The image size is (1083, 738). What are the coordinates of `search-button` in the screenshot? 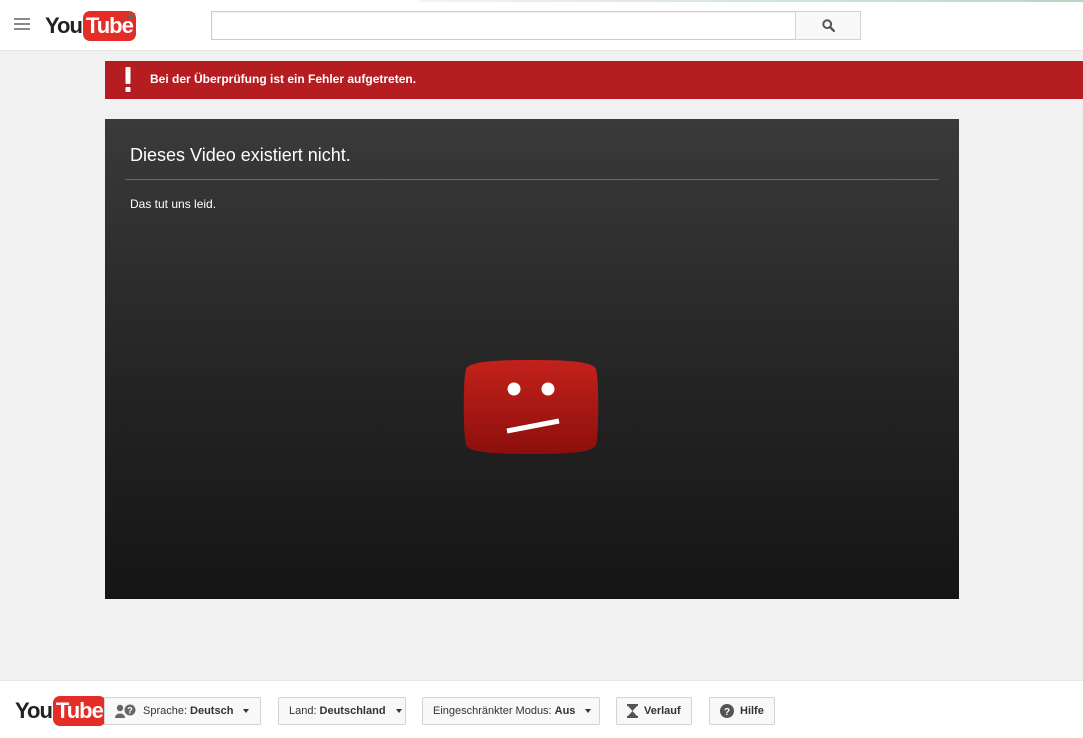 It's located at (828, 25).